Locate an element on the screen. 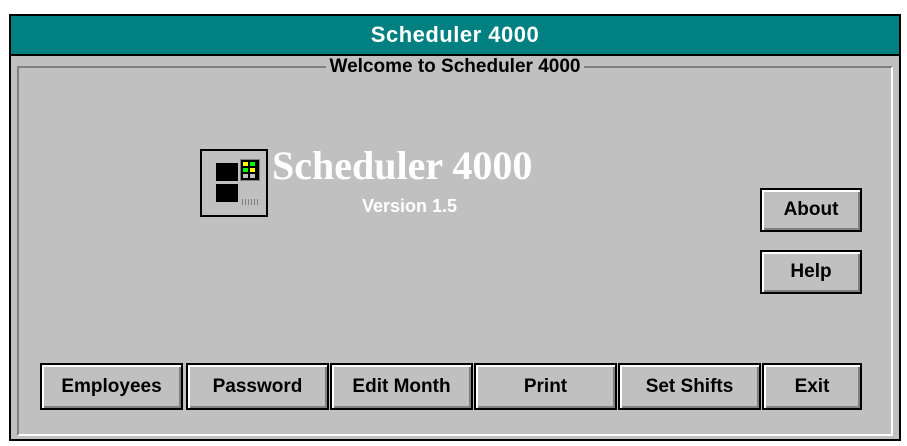 The height and width of the screenshot is (446, 907). welcome-caption-container: Welcome to Scheduler 4000 is located at coordinates (455, 67).